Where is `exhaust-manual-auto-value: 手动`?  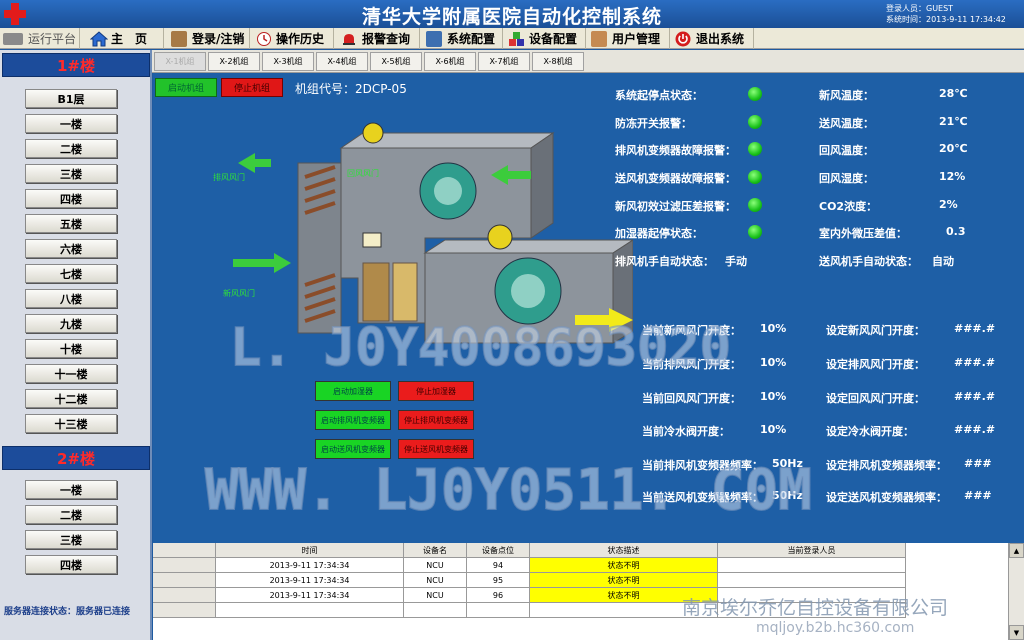
exhaust-manual-auto-value: 手动 is located at coordinates (736, 261).